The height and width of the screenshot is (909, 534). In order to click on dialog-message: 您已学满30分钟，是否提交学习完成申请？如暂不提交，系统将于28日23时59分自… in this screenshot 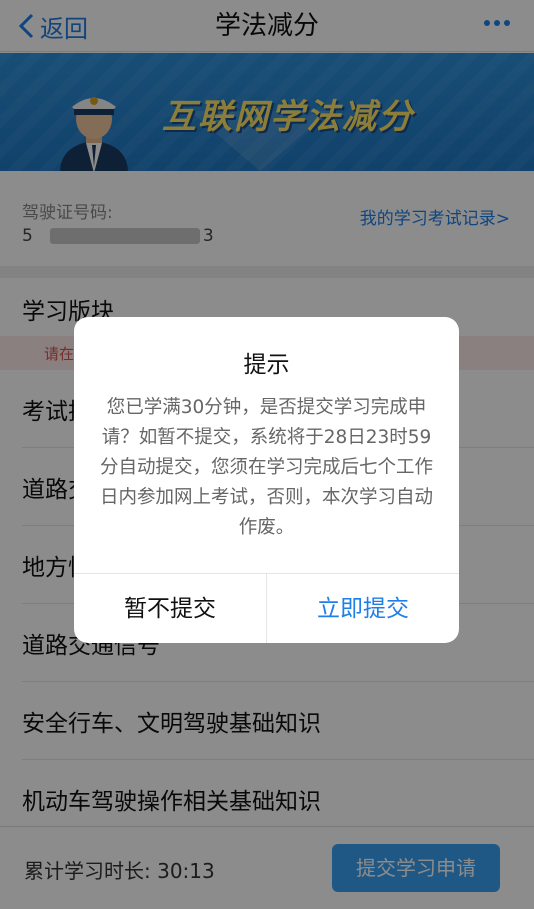, I will do `click(266, 467)`.